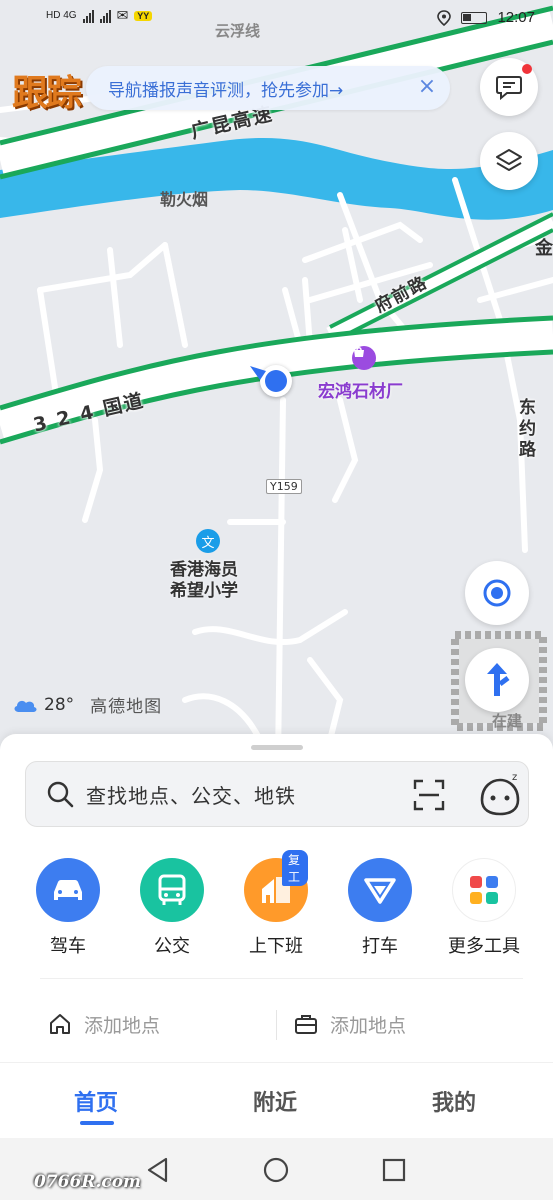 The width and height of the screenshot is (553, 1200). I want to click on wechat-icon: ✉, so click(122, 15).